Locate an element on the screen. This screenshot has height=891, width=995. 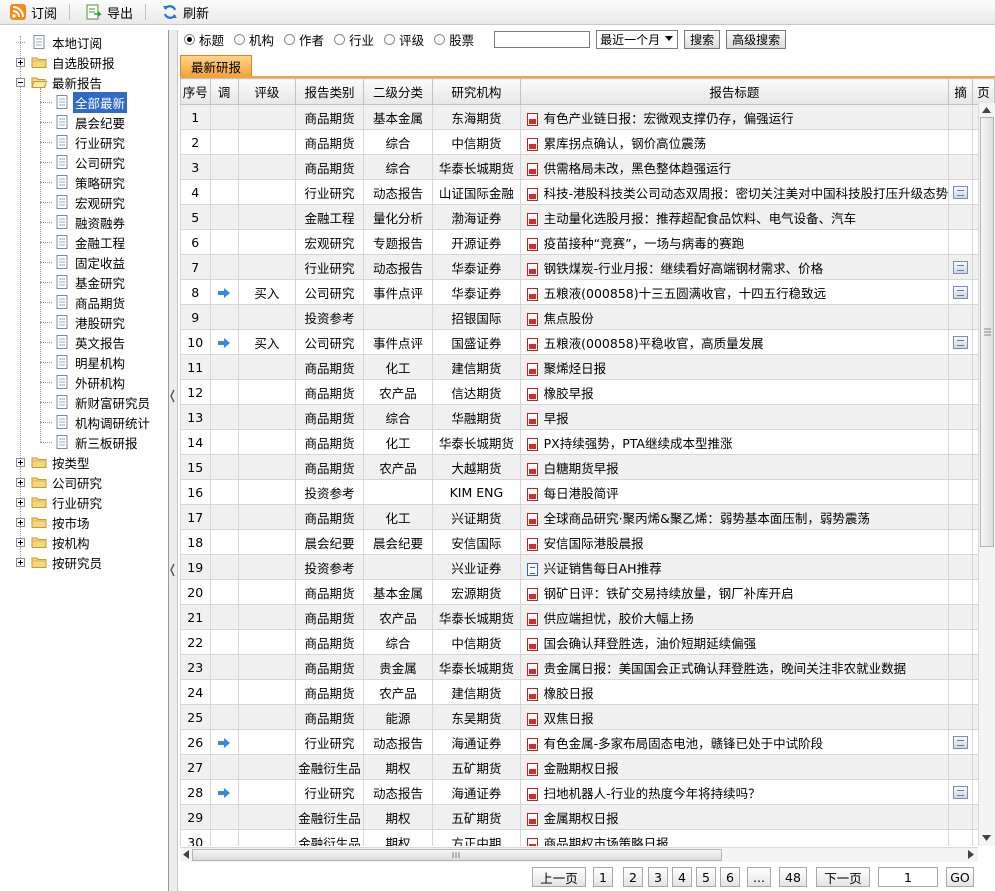
report-title-text: 橡胶日报 is located at coordinates (569, 693).